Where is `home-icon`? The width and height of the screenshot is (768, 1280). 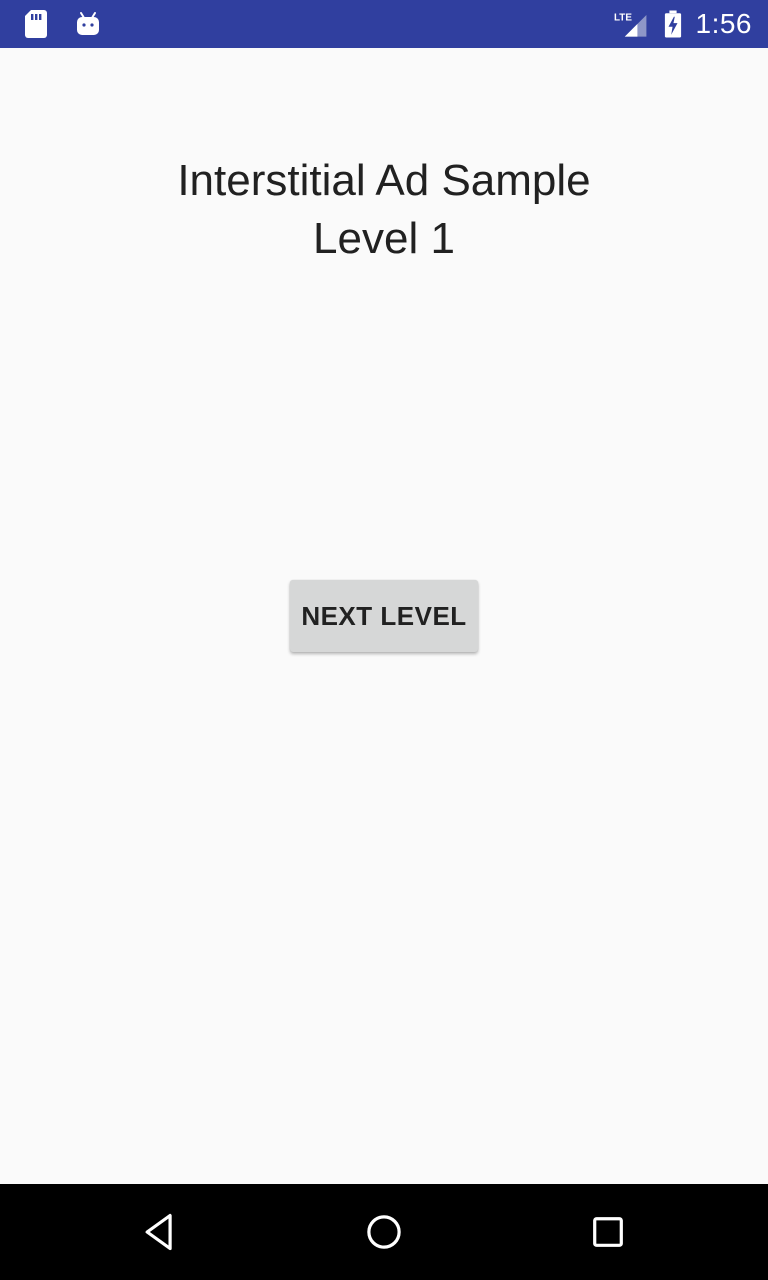 home-icon is located at coordinates (384, 1232).